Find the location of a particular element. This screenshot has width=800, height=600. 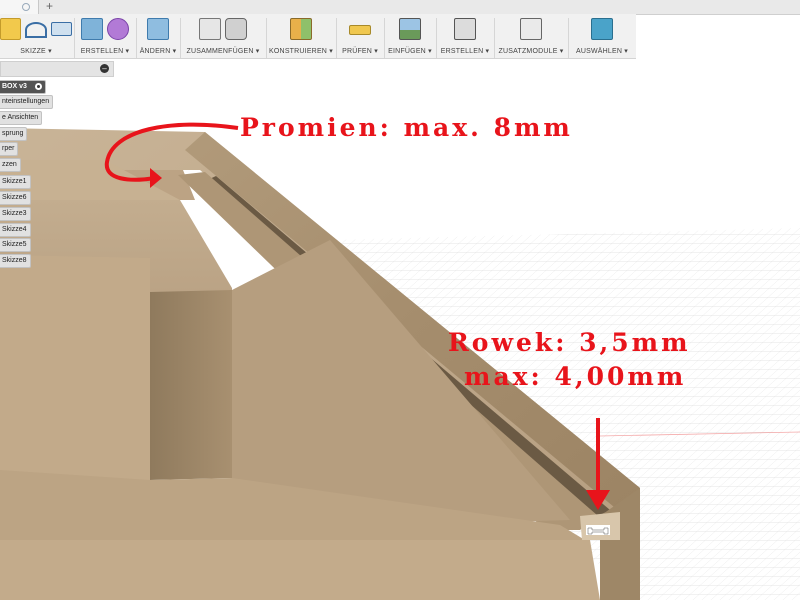

insert-image-icon is located at coordinates (410, 29).